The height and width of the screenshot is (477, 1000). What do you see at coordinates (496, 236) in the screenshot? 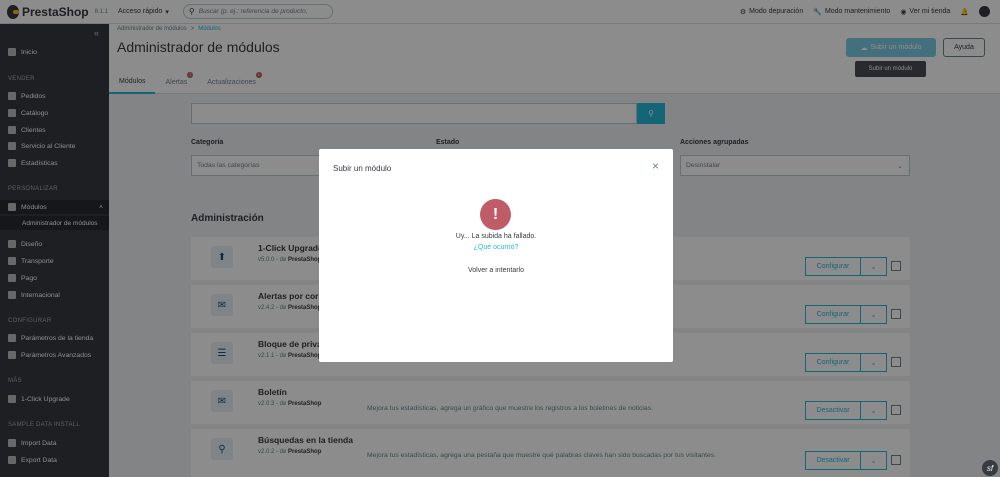
I see `upload-error-message: Uy... La subida ha fallado.` at bounding box center [496, 236].